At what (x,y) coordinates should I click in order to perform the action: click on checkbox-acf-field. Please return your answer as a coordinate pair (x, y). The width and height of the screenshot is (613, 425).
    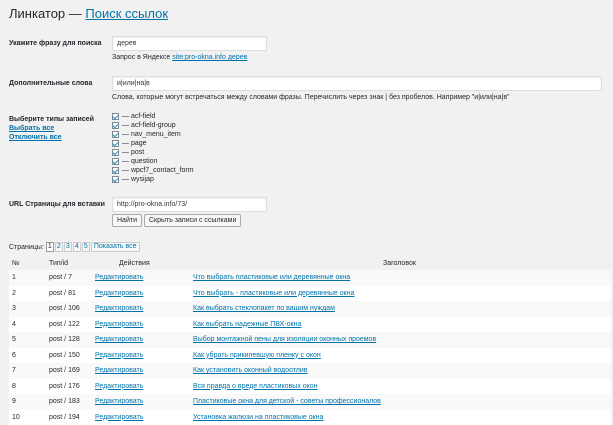
    Looking at the image, I should click on (115, 116).